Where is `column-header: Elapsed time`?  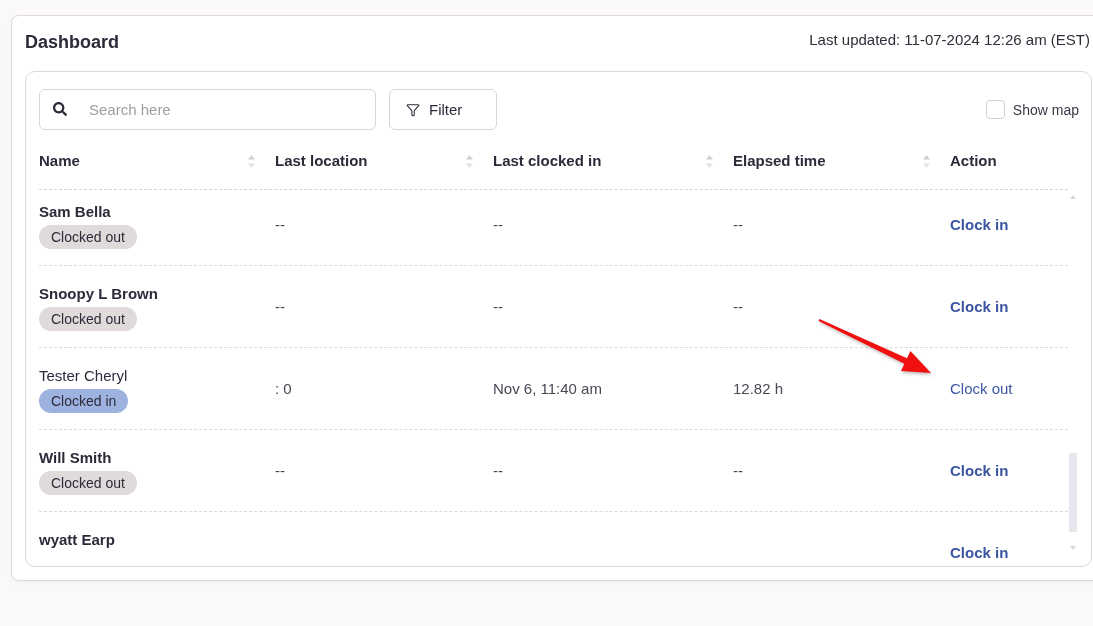
column-header: Elapsed time is located at coordinates (779, 161).